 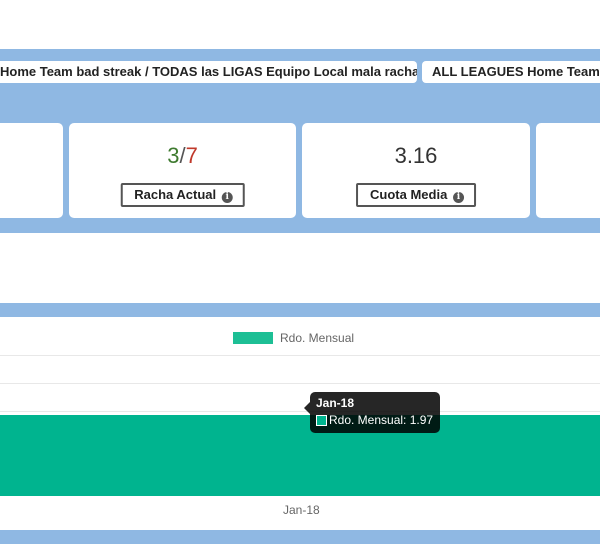 What do you see at coordinates (31, 170) in the screenshot?
I see `stat-card-partial-left` at bounding box center [31, 170].